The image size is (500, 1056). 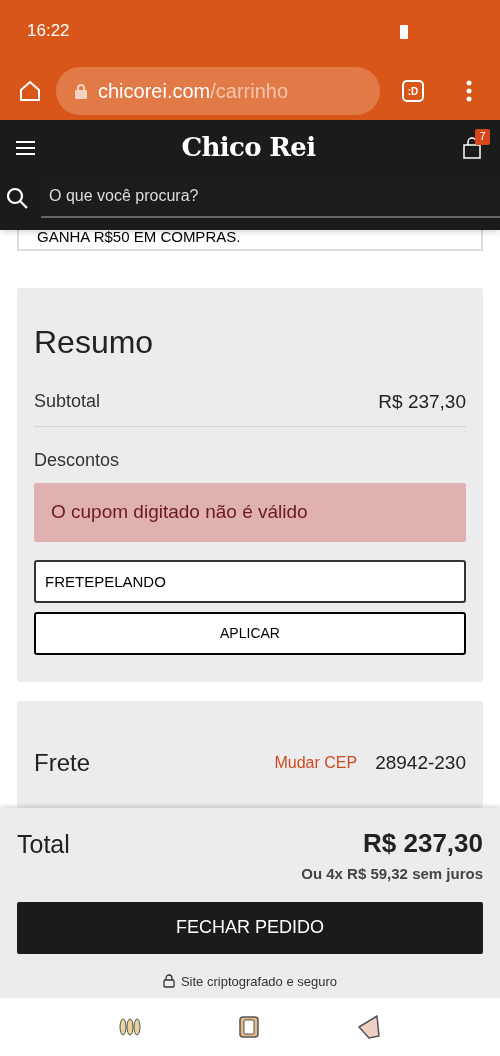 I want to click on menu-icon, so click(x=25, y=147).